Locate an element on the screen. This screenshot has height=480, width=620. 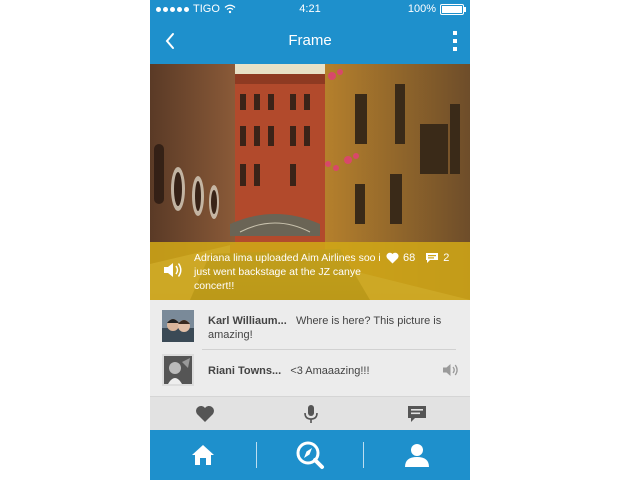
battery-percent: 100% is located at coordinates (421, 9).